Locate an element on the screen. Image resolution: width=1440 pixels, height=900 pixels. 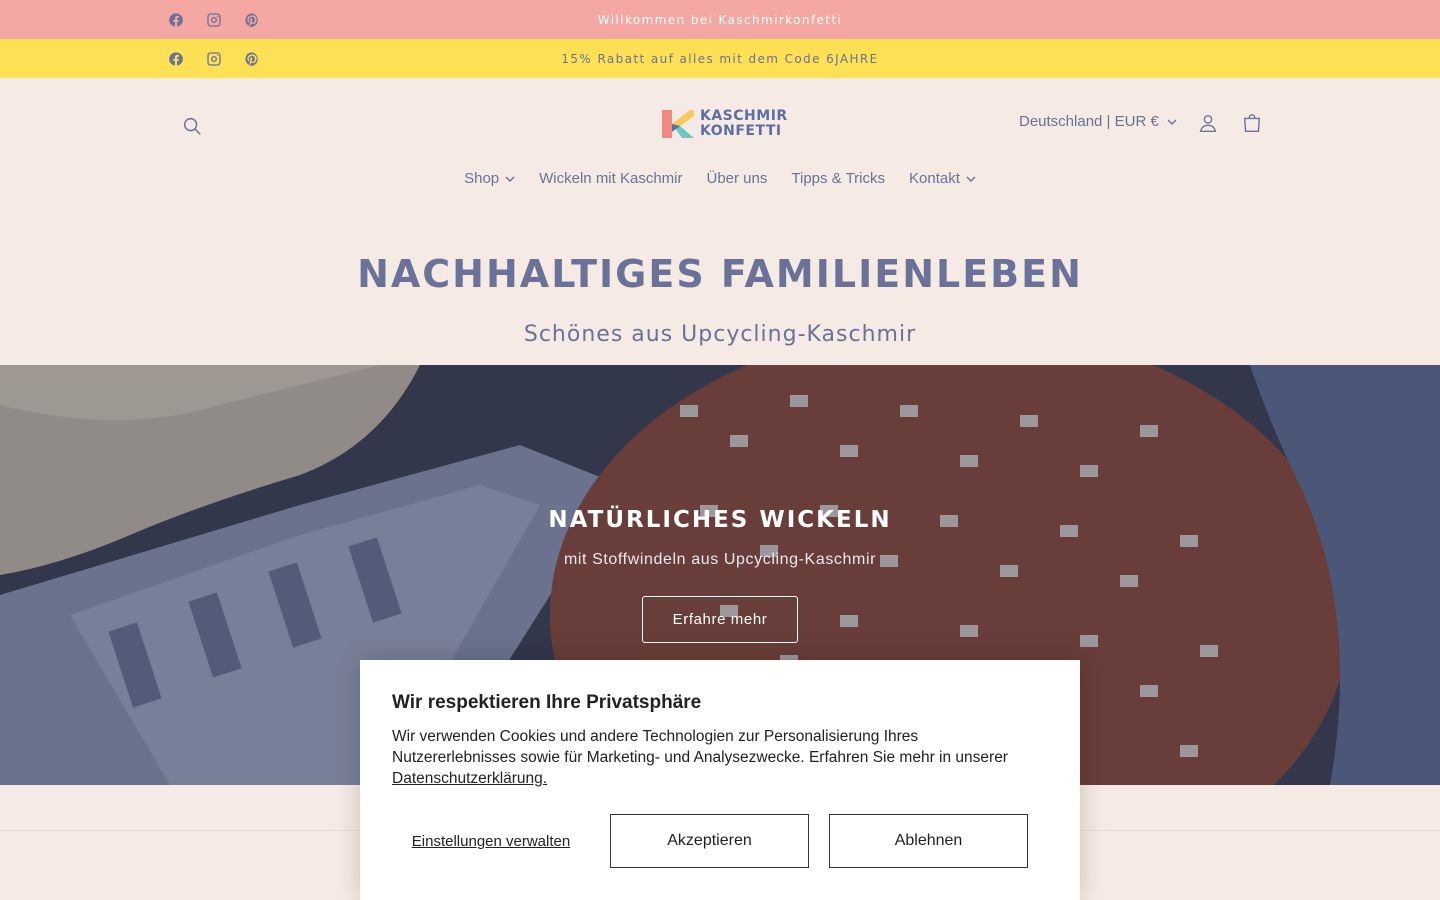
nav-item-ueber-uns: Über uns is located at coordinates (737, 178).